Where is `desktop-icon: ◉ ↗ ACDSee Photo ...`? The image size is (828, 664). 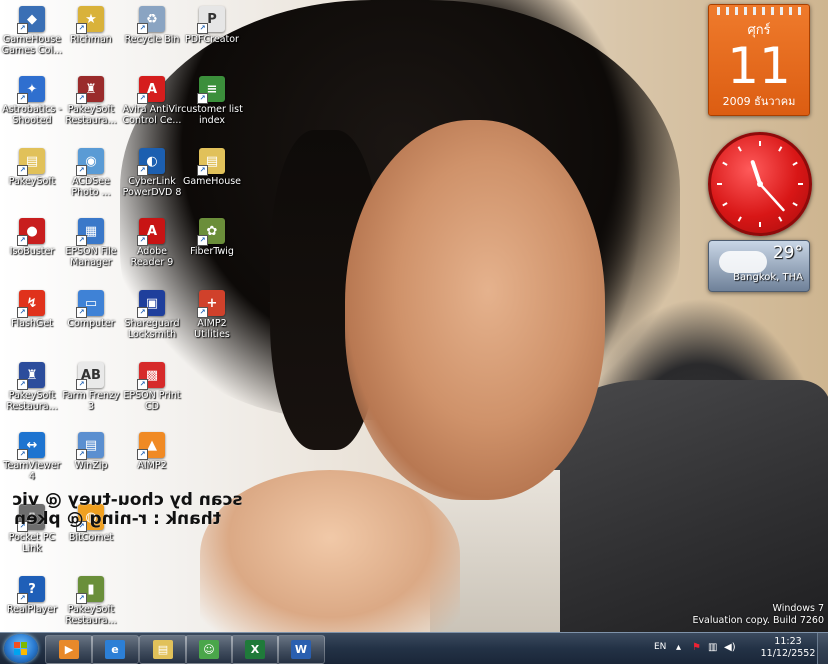 desktop-icon: ◉ ↗ ACDSee Photo ... is located at coordinates (91, 173).